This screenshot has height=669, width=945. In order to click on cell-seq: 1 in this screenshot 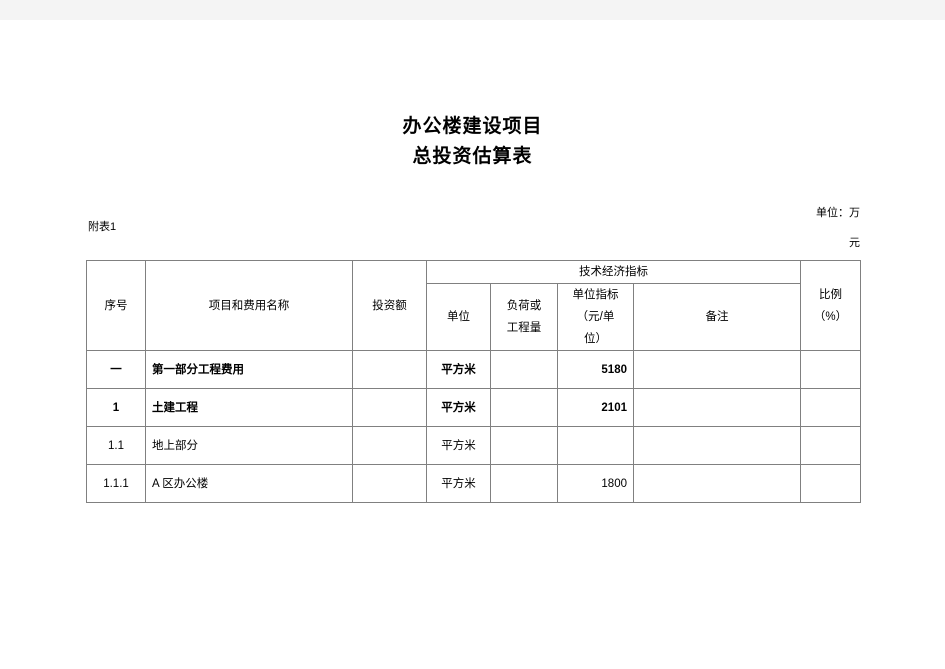, I will do `click(116, 407)`.